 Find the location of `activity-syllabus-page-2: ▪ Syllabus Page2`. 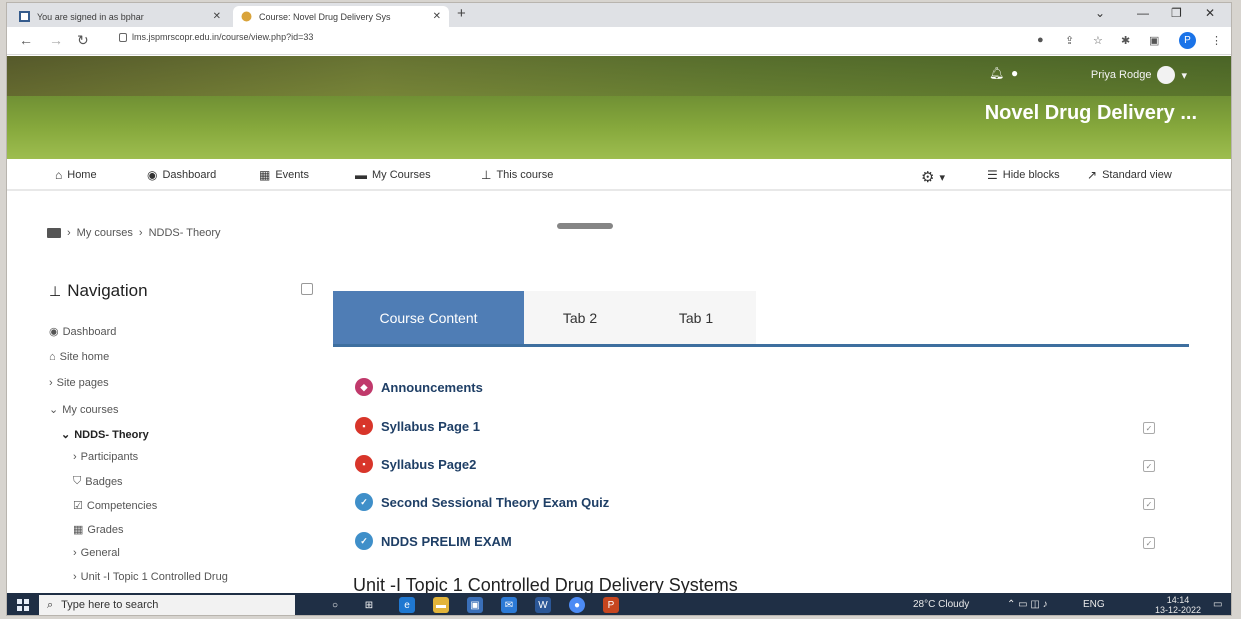

activity-syllabus-page-2: ▪ Syllabus Page2 is located at coordinates (415, 464).